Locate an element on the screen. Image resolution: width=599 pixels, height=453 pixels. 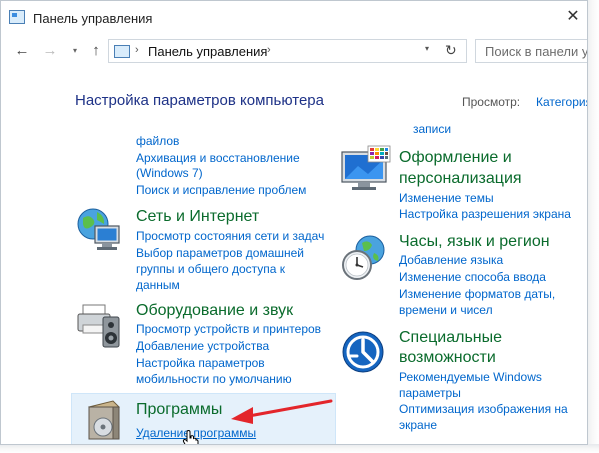
network-link: Выбор параметров домашней is located at coordinates (220, 253).